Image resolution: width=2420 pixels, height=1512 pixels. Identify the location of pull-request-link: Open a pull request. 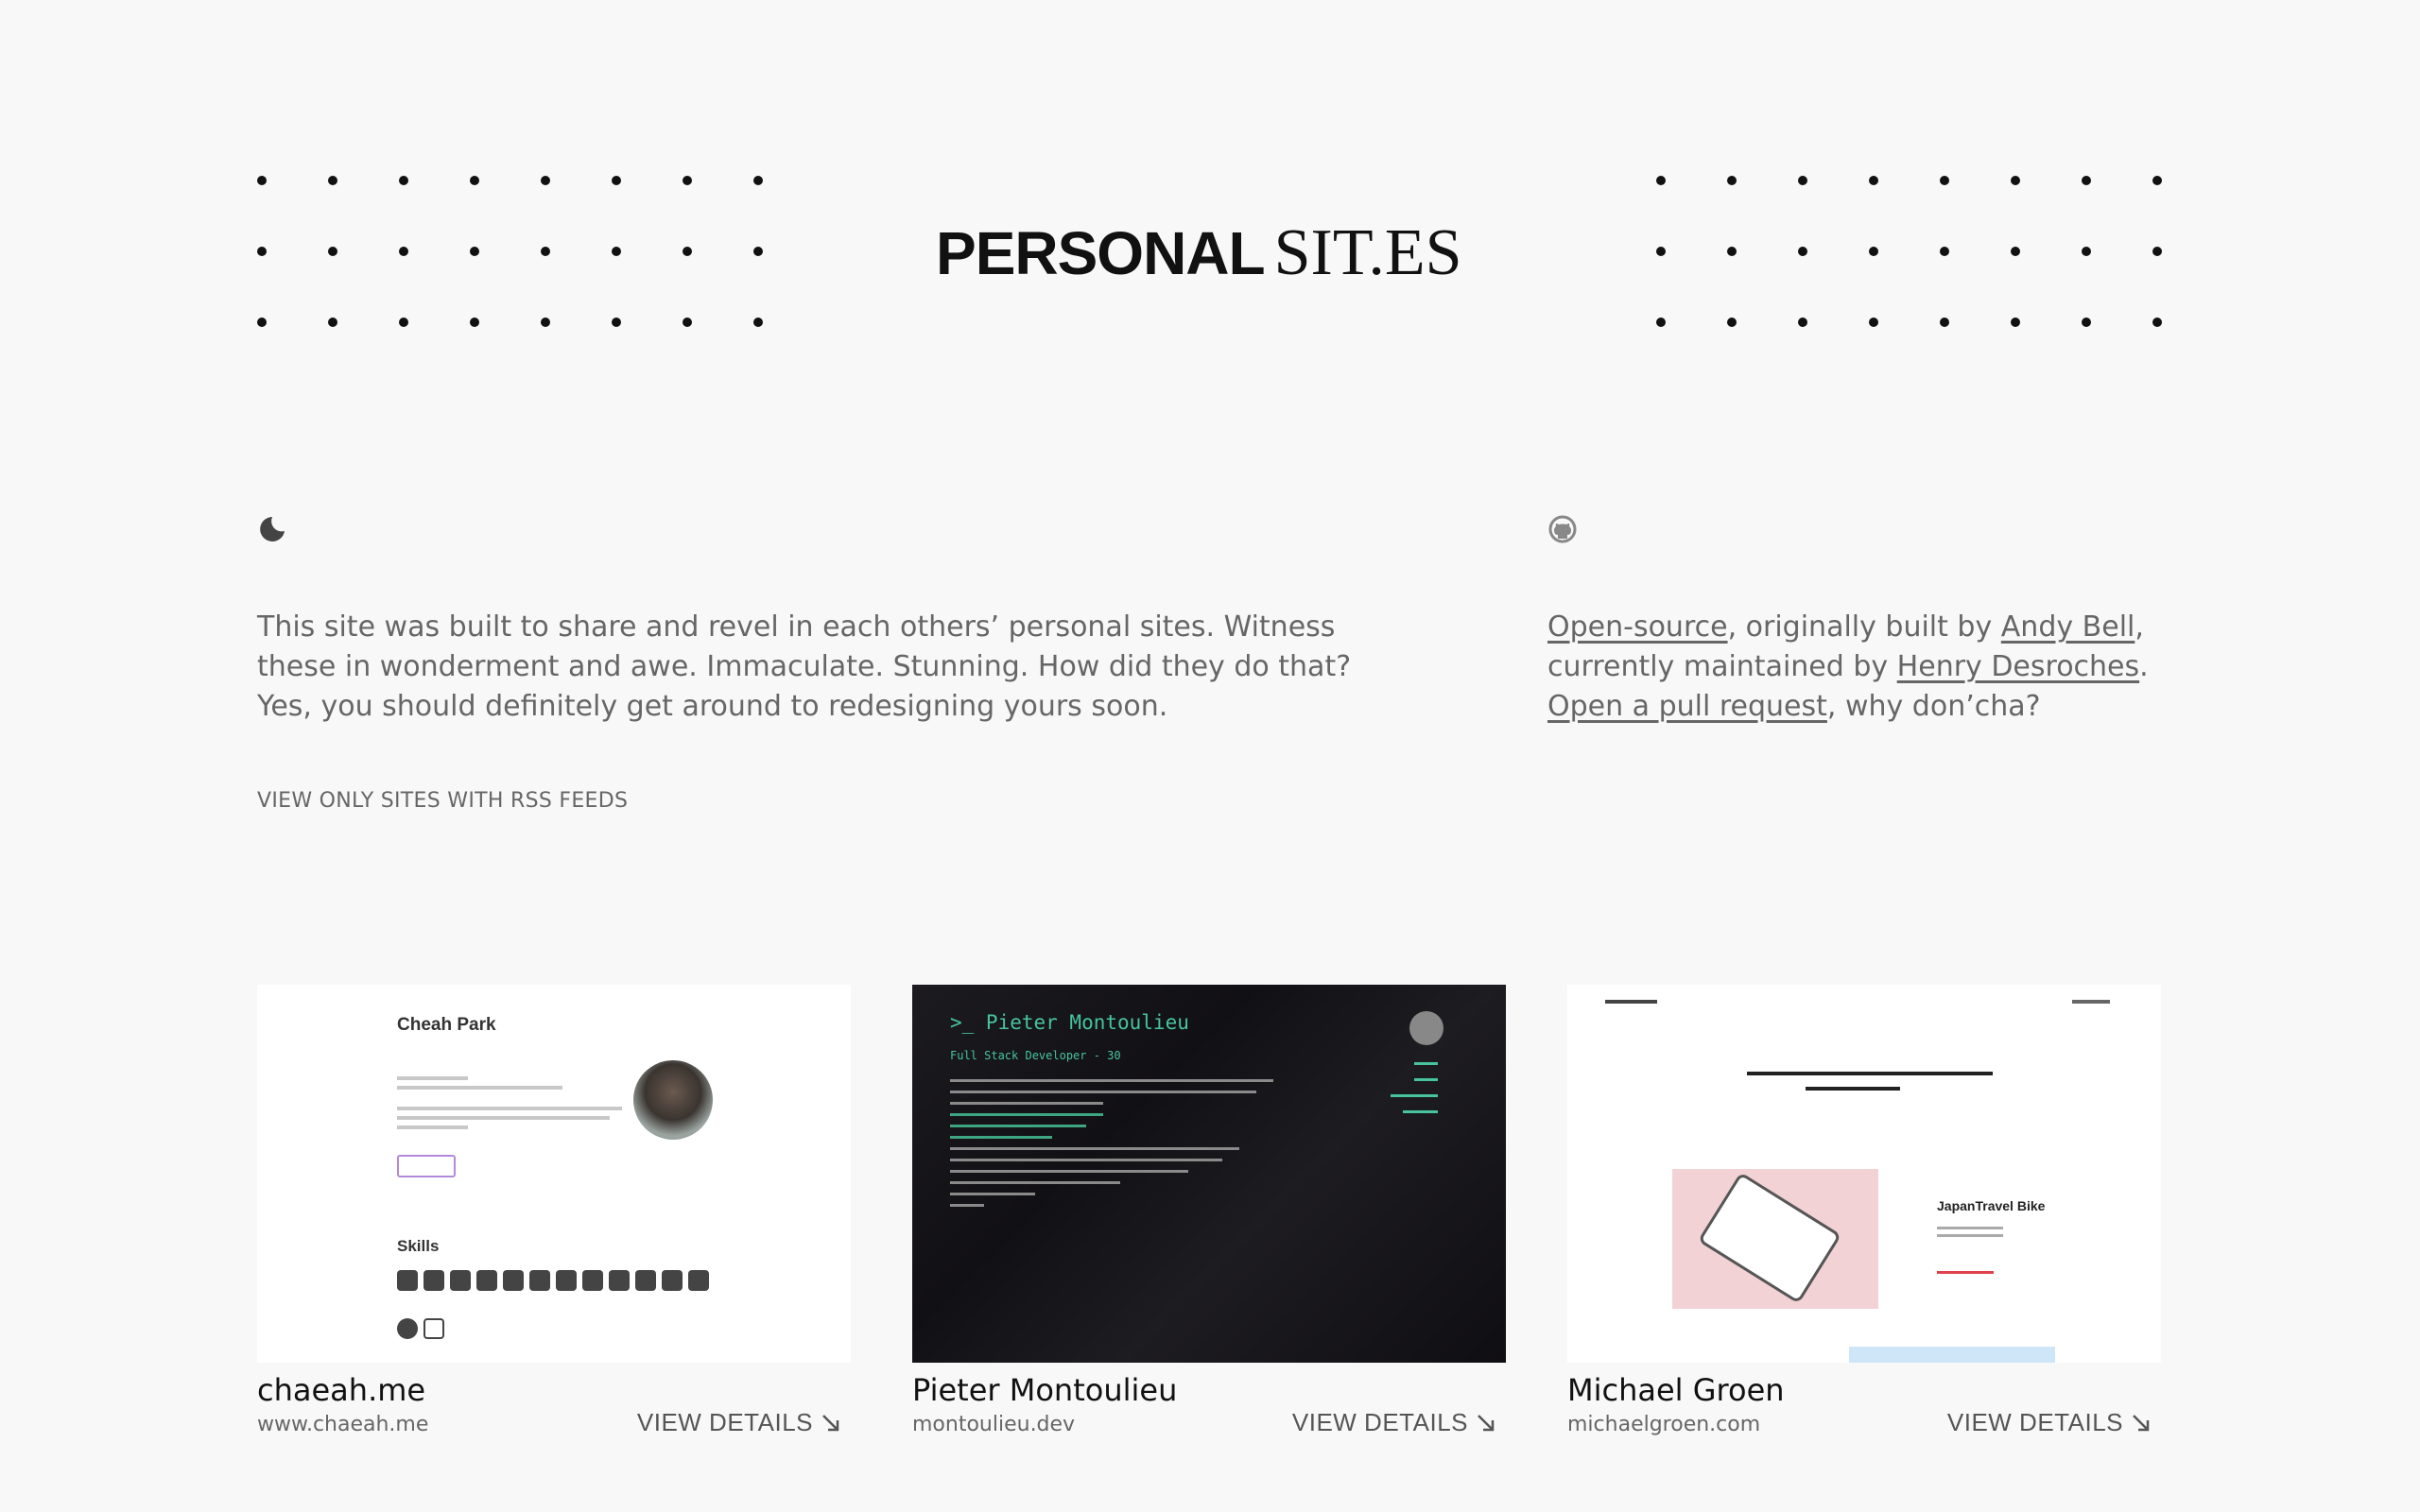
(1687, 706).